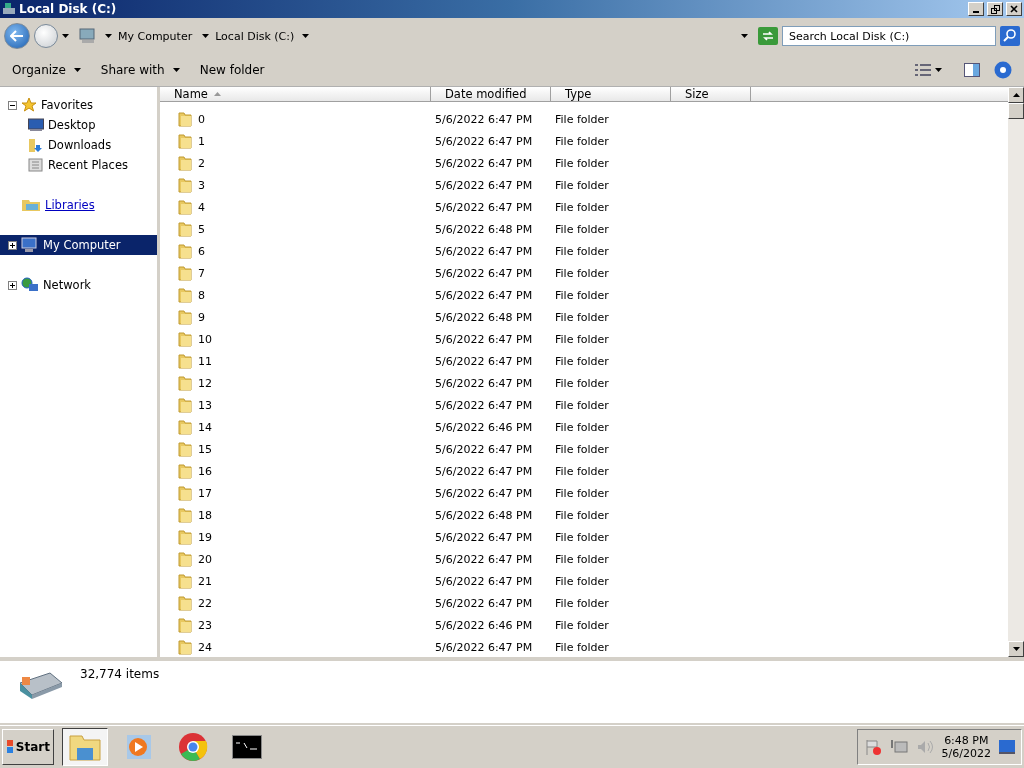 Image resolution: width=1024 pixels, height=768 pixels. What do you see at coordinates (972, 70) in the screenshot?
I see `preview-pane-button` at bounding box center [972, 70].